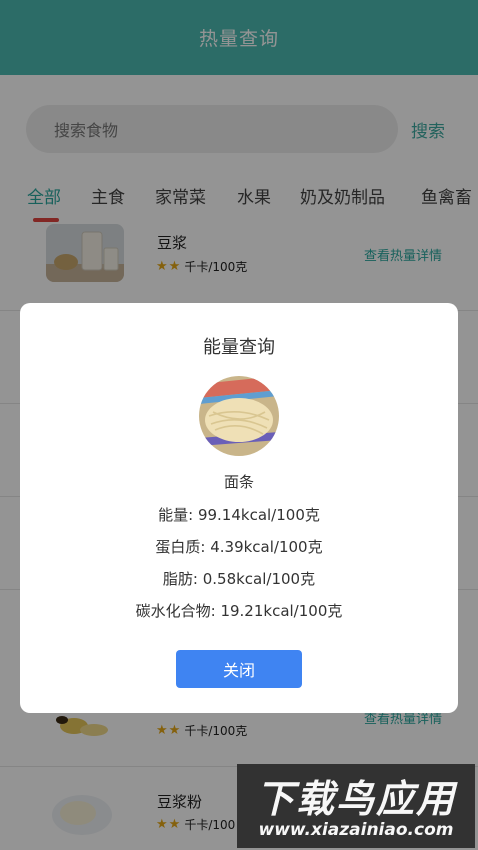 The image size is (478, 850). Describe the element at coordinates (239, 579) in the screenshot. I see `dialog-fat: 脂肪: 0.58kcal/100克` at that location.